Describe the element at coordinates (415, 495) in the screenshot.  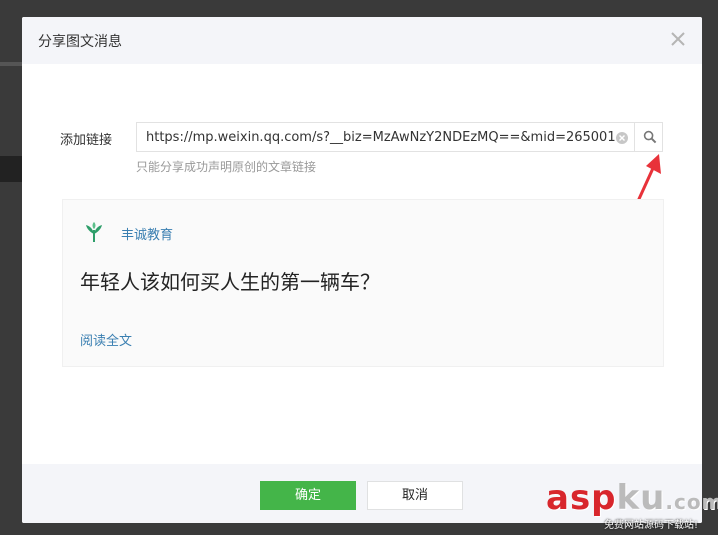
I see `cancel-button: 取消` at that location.